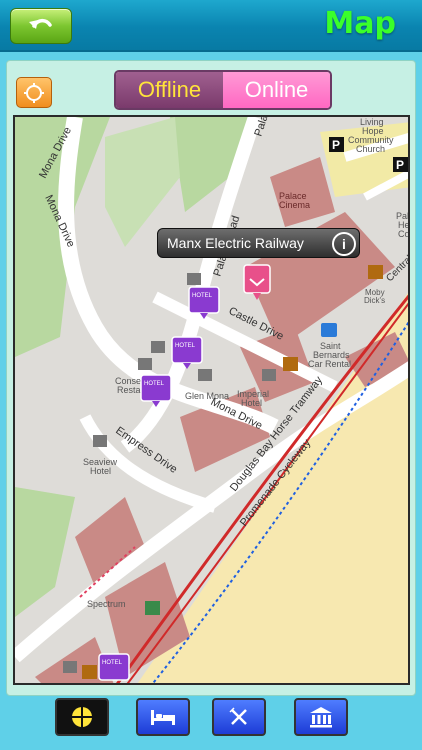 The height and width of the screenshot is (750, 422). What do you see at coordinates (169, 90) in the screenshot?
I see `offline-tab: Offline` at bounding box center [169, 90].